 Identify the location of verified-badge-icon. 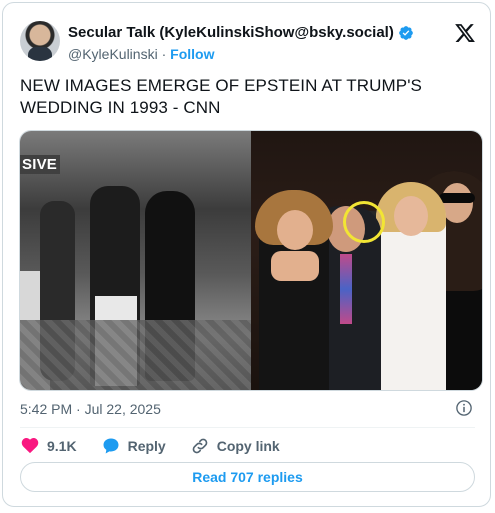
(406, 32).